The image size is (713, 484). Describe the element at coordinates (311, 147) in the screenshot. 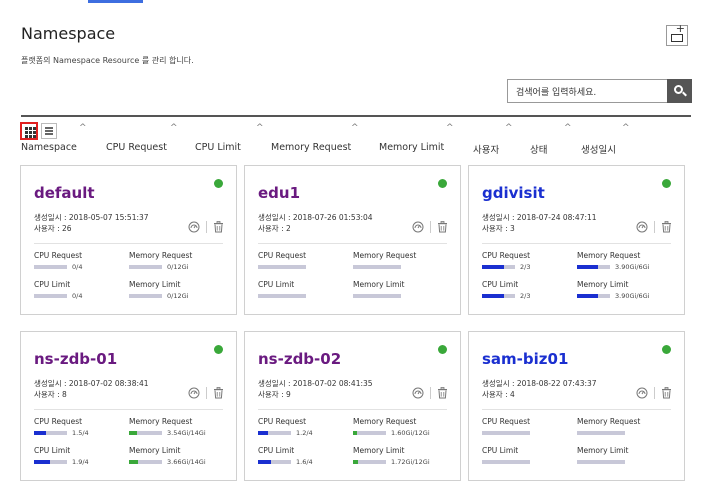

I see `sort-memory-request: Memory Request` at that location.